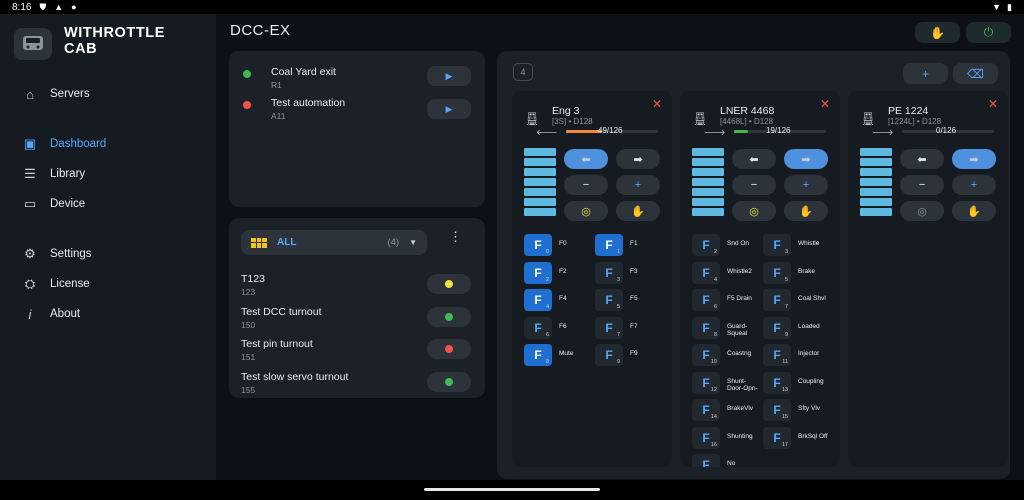  I want to click on function-button: F0, so click(538, 245).